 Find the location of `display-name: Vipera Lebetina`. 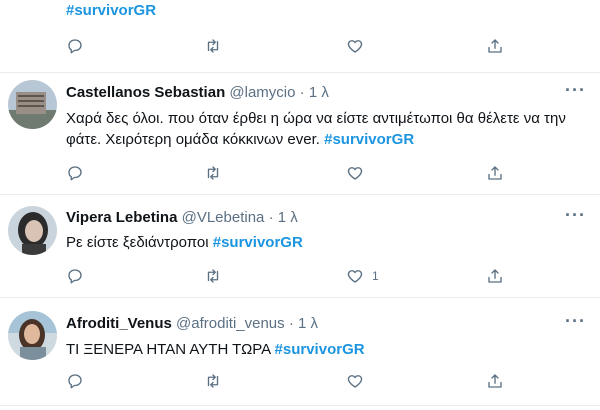

display-name: Vipera Lebetina is located at coordinates (121, 217).